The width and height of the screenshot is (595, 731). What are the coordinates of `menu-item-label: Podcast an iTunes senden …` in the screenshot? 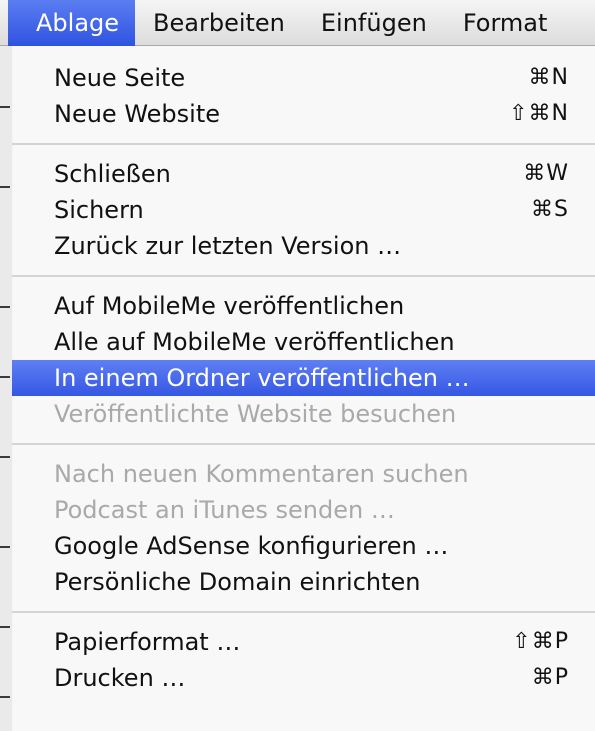 It's located at (224, 510).